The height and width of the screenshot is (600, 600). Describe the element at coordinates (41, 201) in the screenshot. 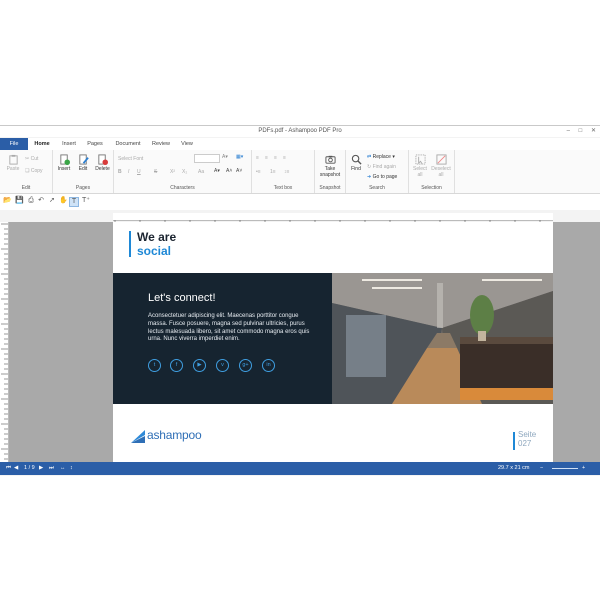

I see `undo-icon: ↶` at that location.